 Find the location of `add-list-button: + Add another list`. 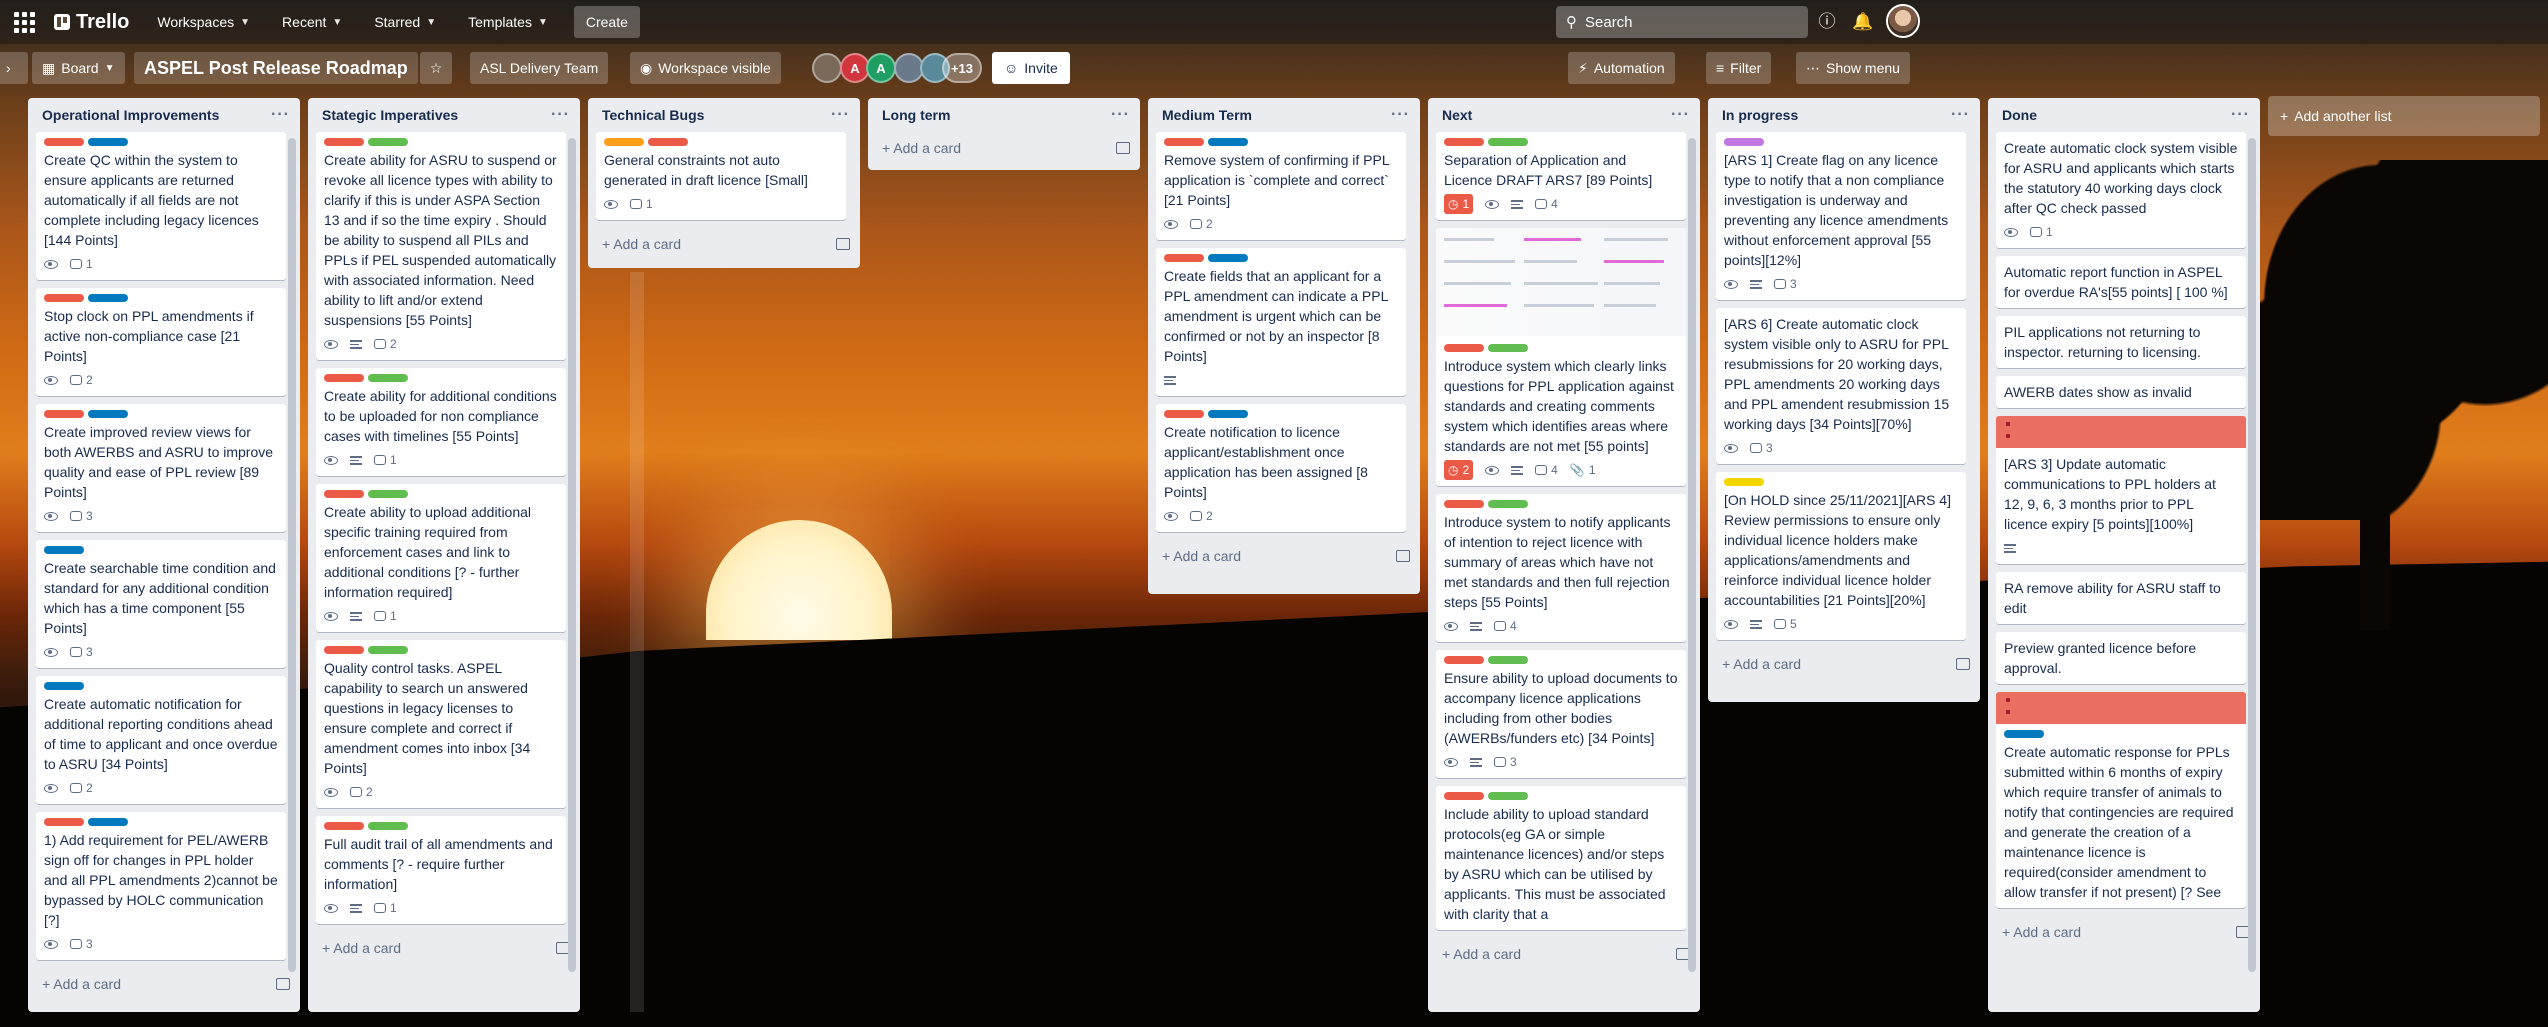

add-list-button: + Add another list is located at coordinates (2404, 116).